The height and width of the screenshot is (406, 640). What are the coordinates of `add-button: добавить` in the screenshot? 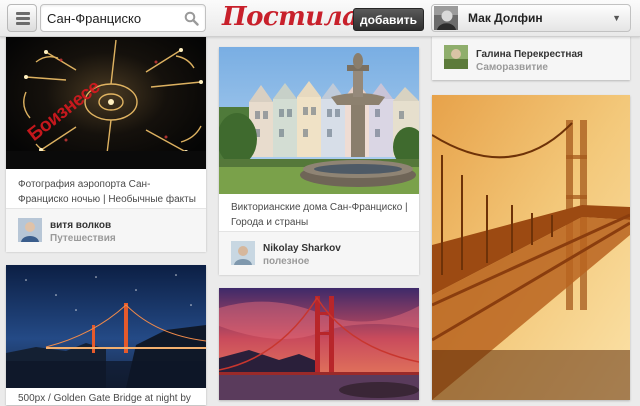 It's located at (389, 19).